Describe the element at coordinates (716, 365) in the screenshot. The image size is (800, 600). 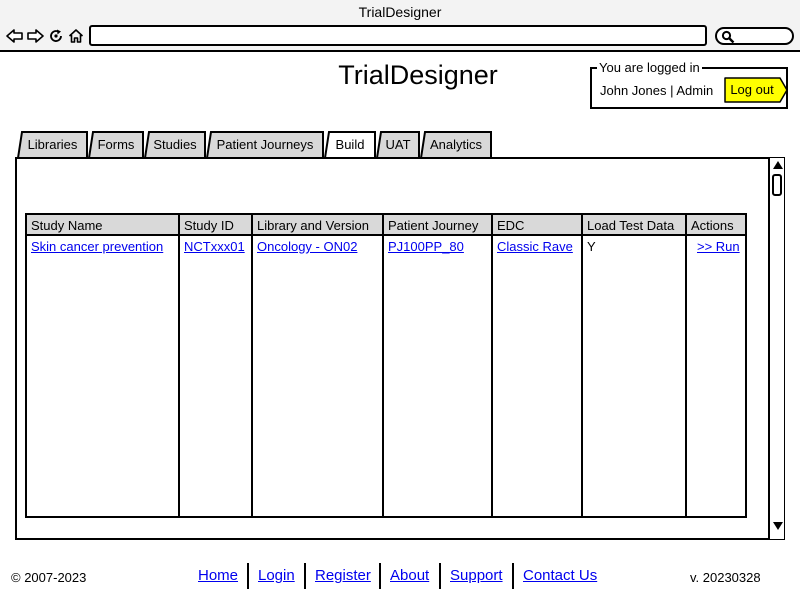
I see `column-actions: Actions >> Run` at that location.